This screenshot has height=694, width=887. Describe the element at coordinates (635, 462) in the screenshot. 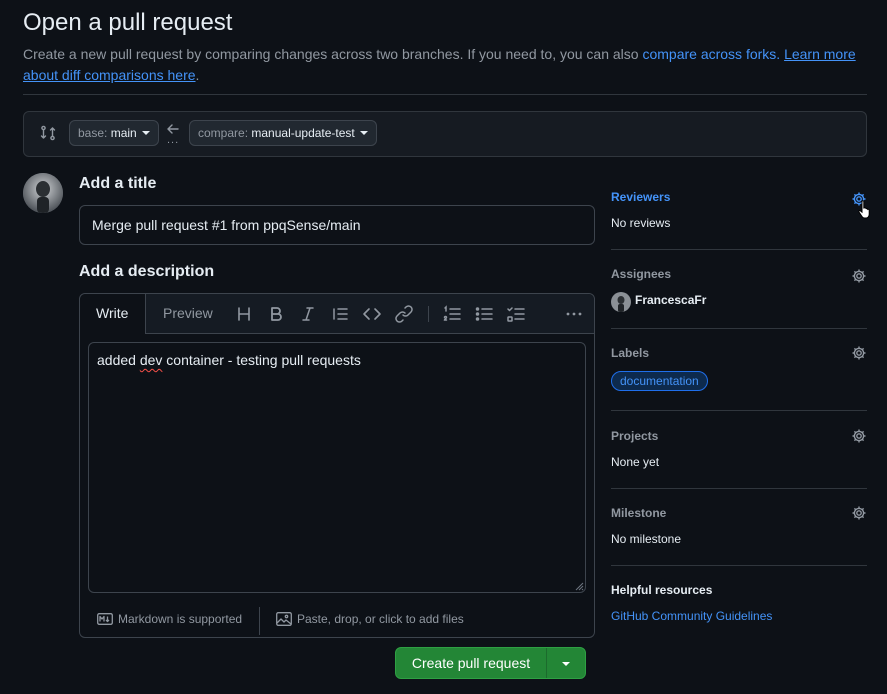

I see `projects-value: None yet` at that location.